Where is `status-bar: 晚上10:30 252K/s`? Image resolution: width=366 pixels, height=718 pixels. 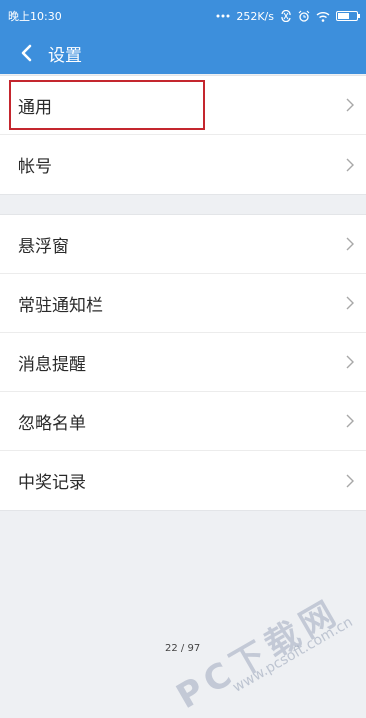 status-bar: 晚上10:30 252K/s is located at coordinates (183, 16).